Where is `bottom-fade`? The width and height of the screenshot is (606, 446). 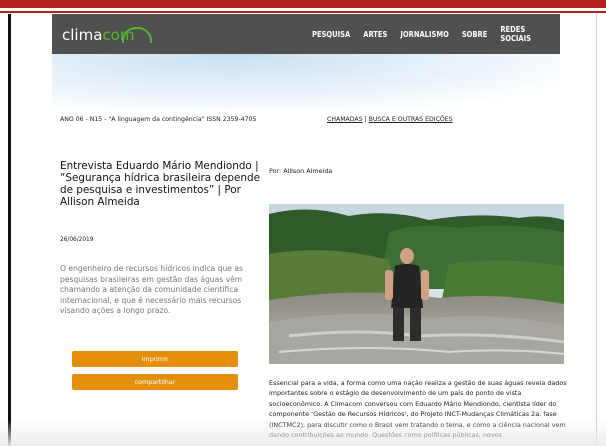
bottom-fade is located at coordinates (303, 433).